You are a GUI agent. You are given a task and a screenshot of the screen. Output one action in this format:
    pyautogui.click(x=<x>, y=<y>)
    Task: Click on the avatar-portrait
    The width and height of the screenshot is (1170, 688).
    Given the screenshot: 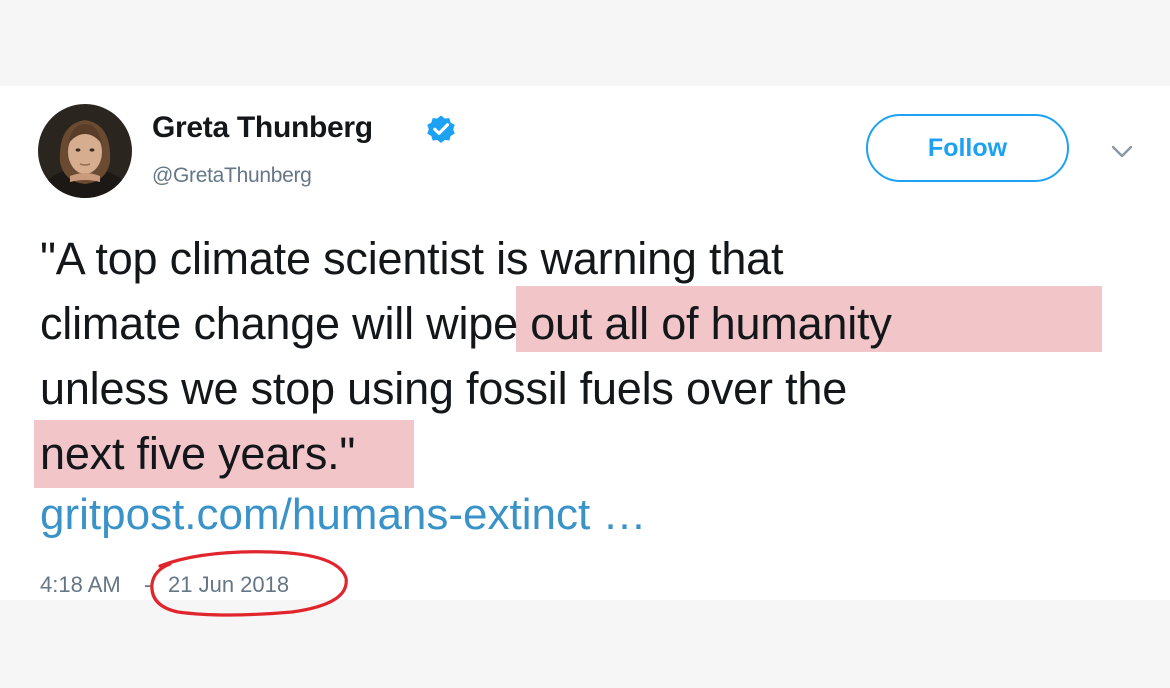 What is the action you would take?
    pyautogui.click(x=85, y=151)
    